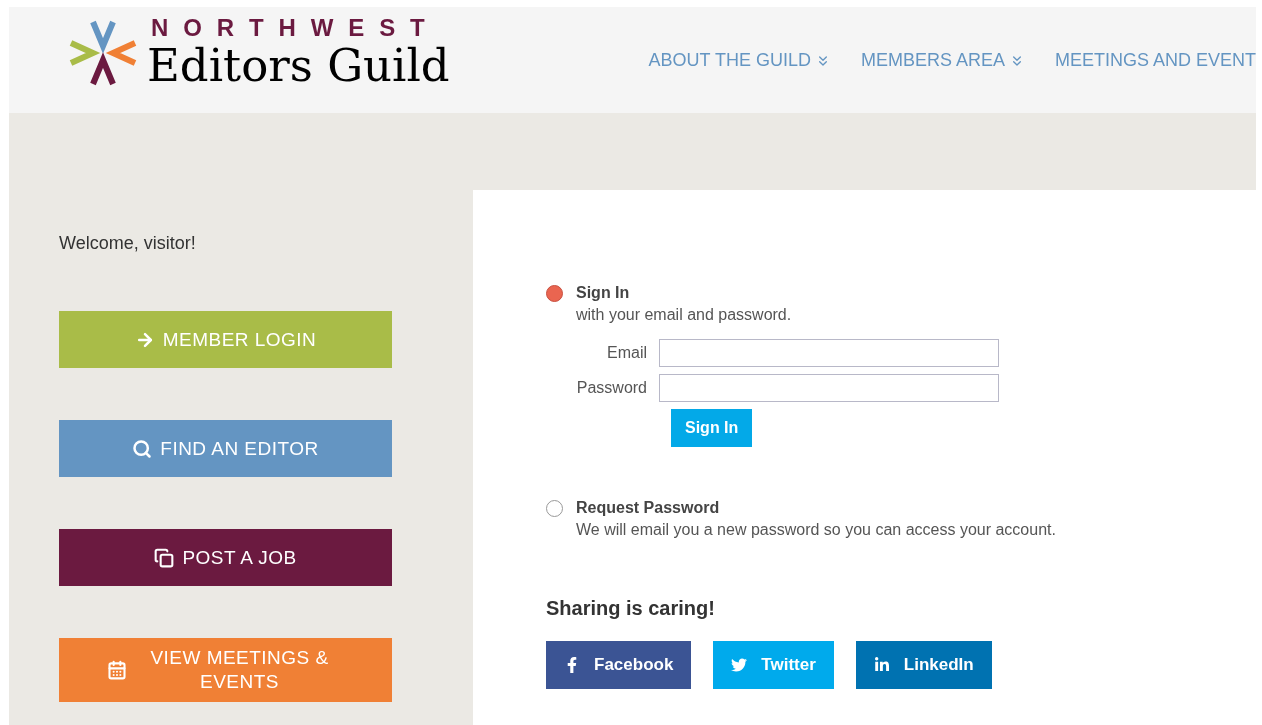 The image size is (1262, 725). Describe the element at coordinates (619, 665) in the screenshot. I see `share-button: Facebook` at that location.